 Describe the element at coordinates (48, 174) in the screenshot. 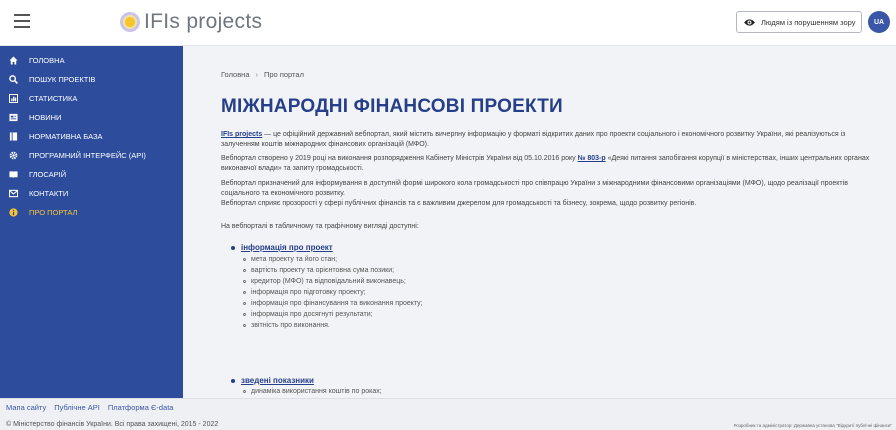

I see `sidebar-item-label: ГЛОСАРІЙ` at that location.